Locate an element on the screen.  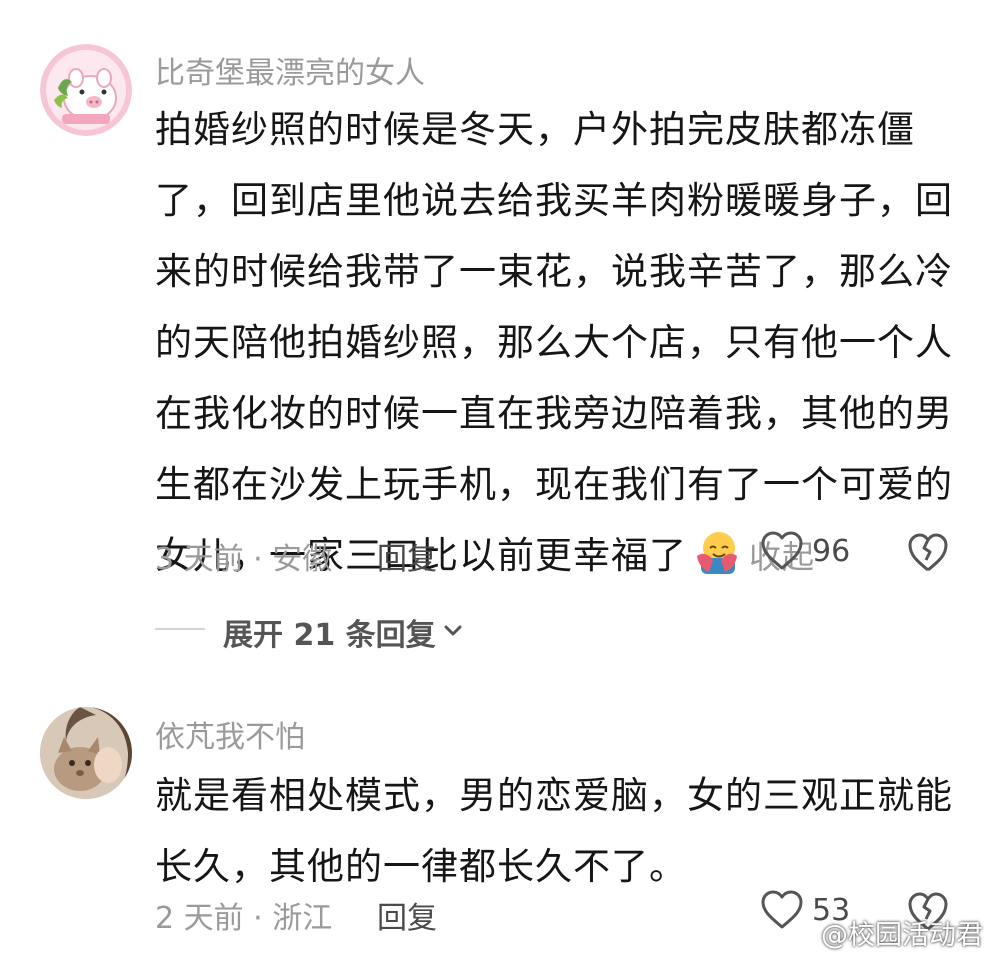
pig-avatar-icon is located at coordinates (86, 90).